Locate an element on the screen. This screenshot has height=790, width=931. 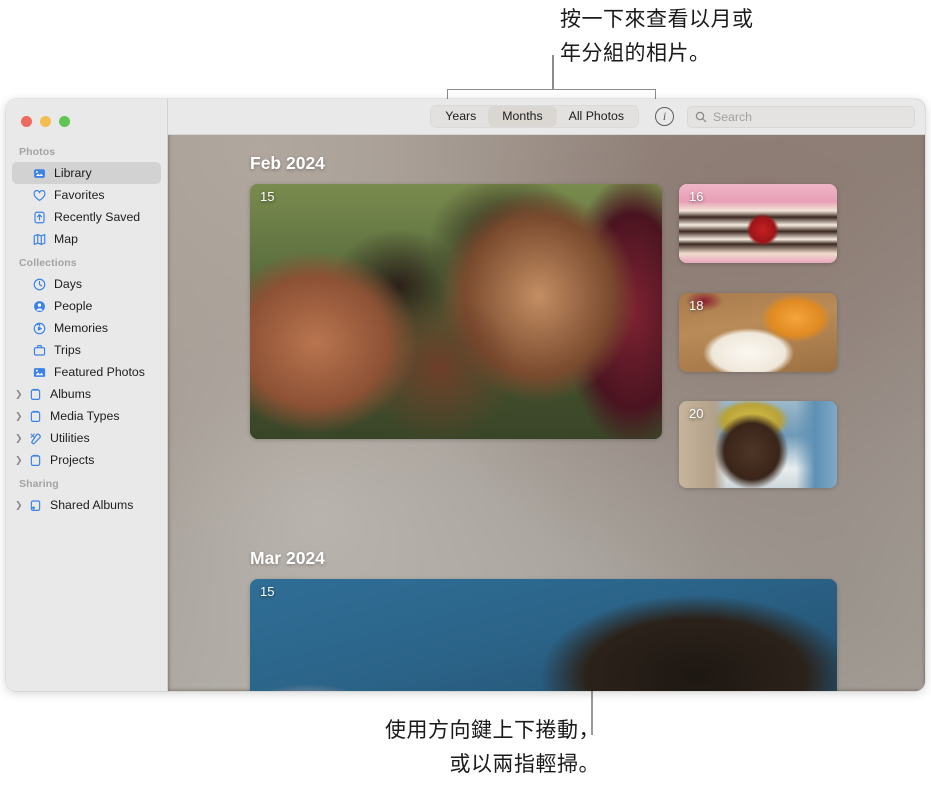
sidebar-item-library: ❯Library is located at coordinates (86, 173).